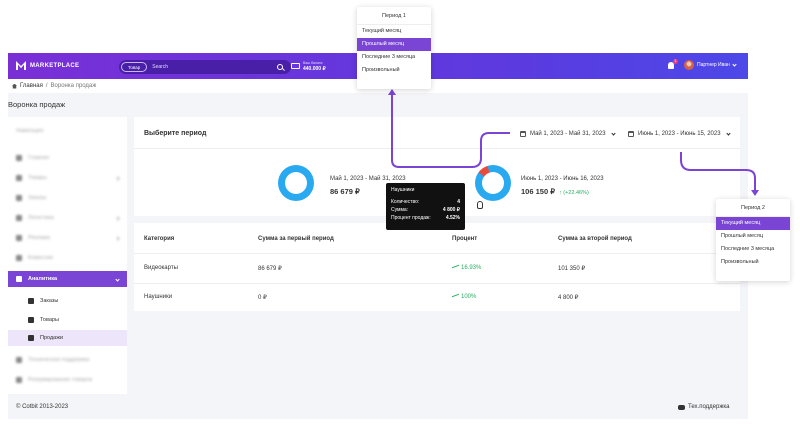  What do you see at coordinates (394, 16) in the screenshot?
I see `dropdown-title: Период 1` at bounding box center [394, 16].